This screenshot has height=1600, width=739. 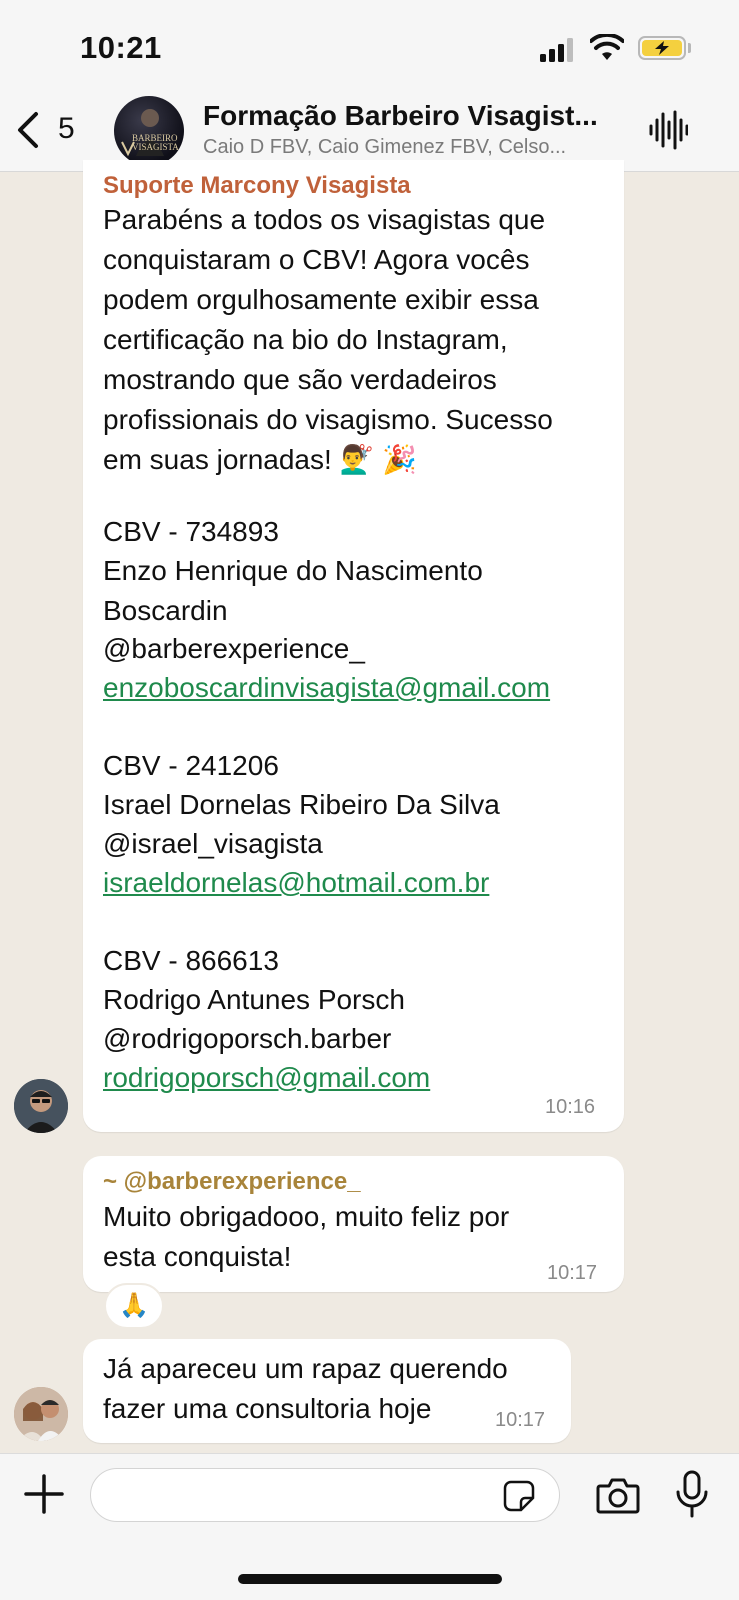 I want to click on message-input, so click(x=325, y=1495).